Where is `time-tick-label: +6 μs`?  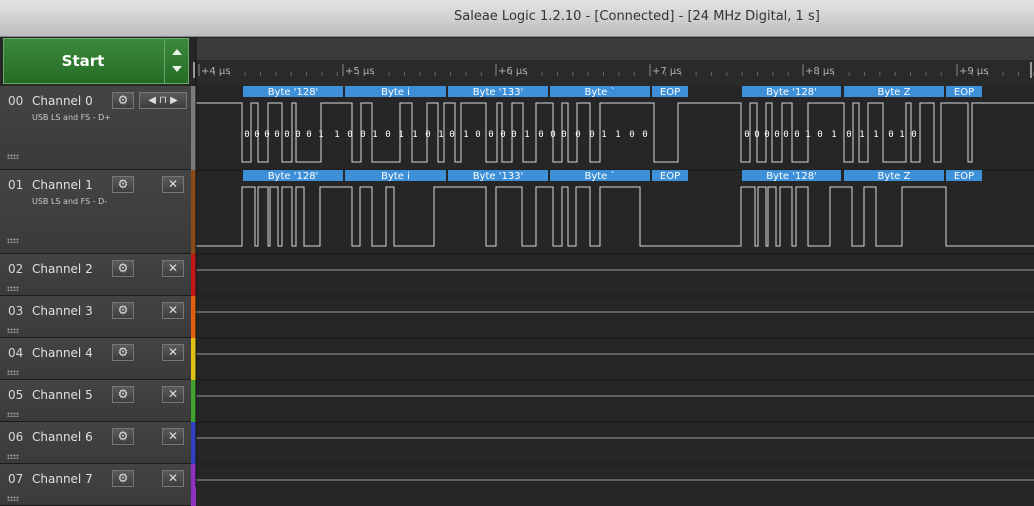
time-tick-label: +6 μs is located at coordinates (513, 71).